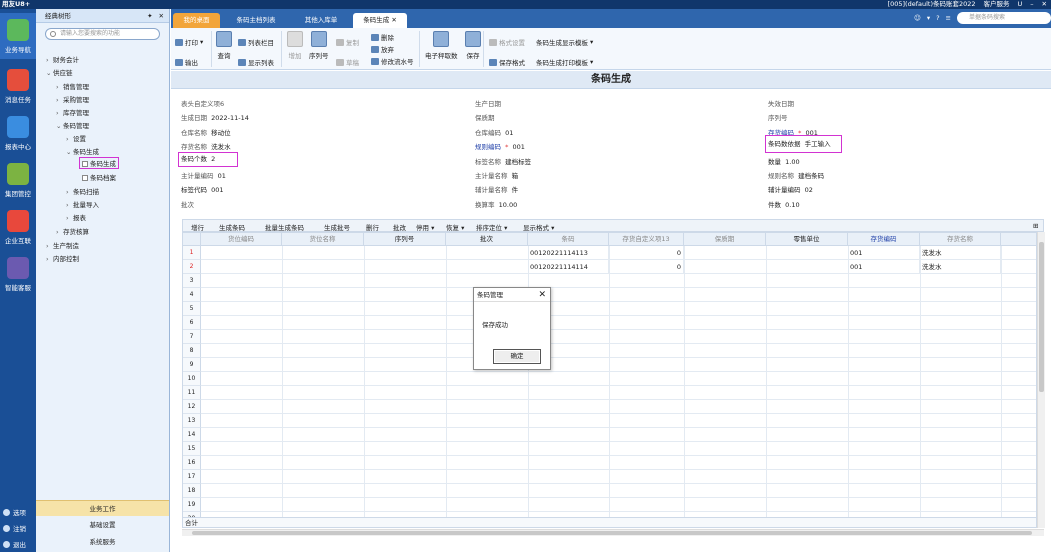 The image size is (1051, 552). I want to click on gen-batch-no-button: 生成批号, so click(337, 227).